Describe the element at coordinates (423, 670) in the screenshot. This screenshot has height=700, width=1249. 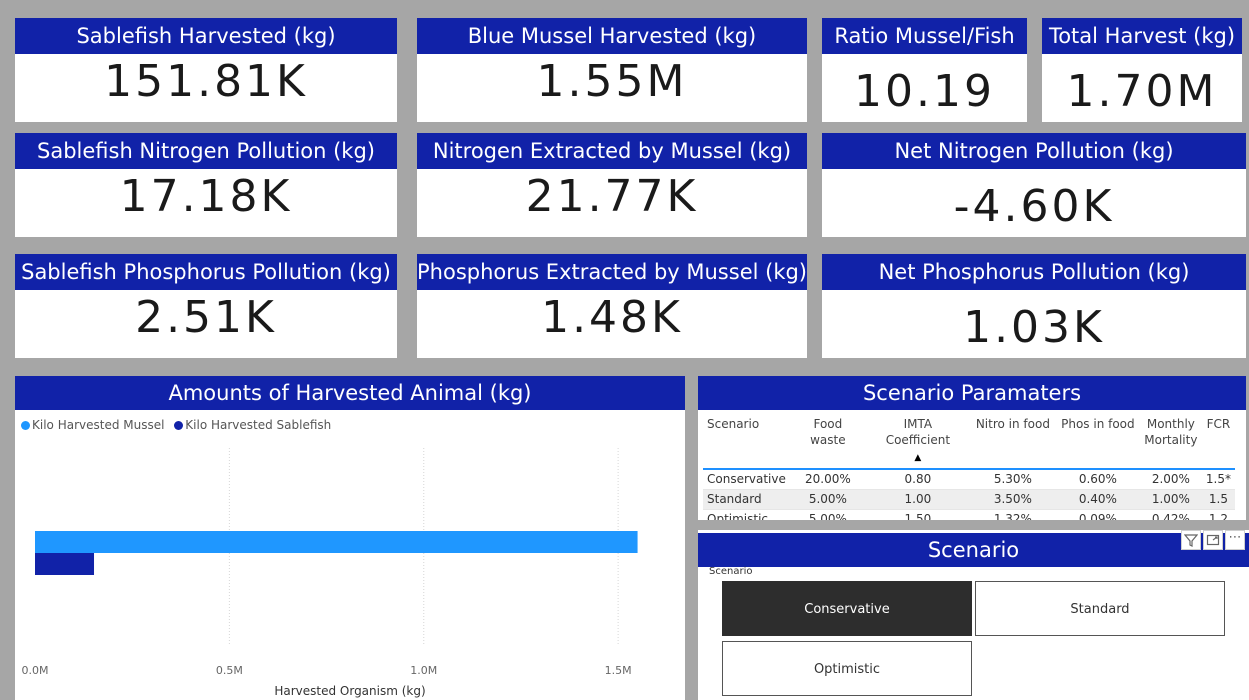
I see `x-tick-label: 1.0M` at that location.